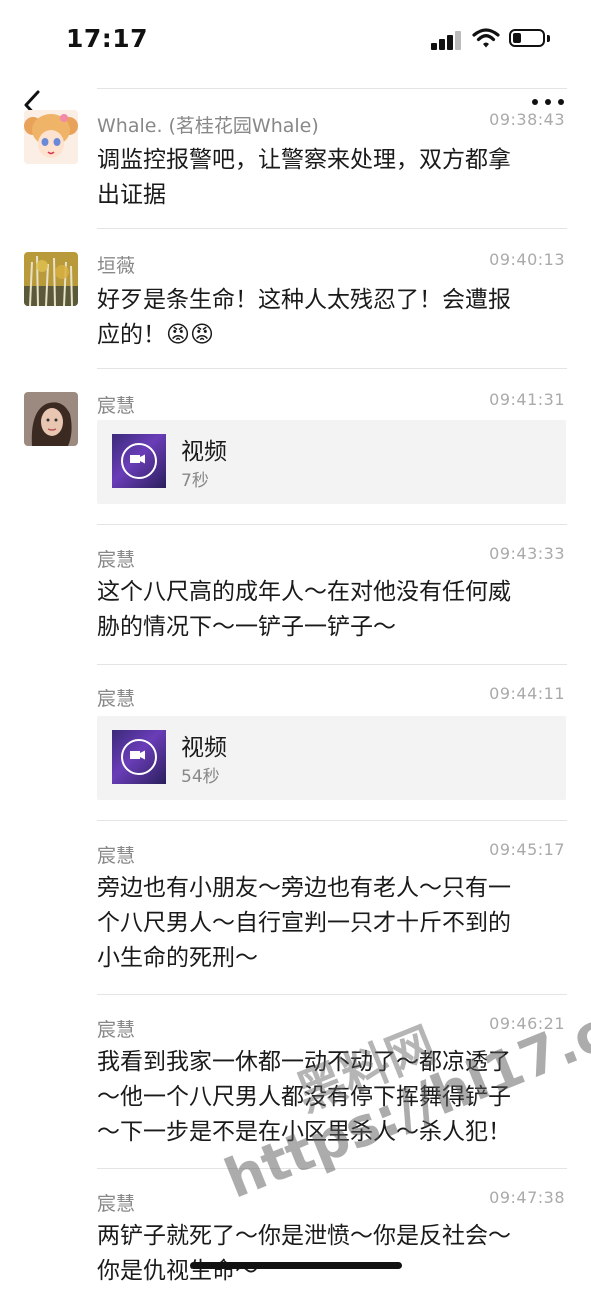 This screenshot has width=591, height=1289. I want to click on message-line: 调监控报警吧，让警察来处理，双方都拿, so click(304, 160).